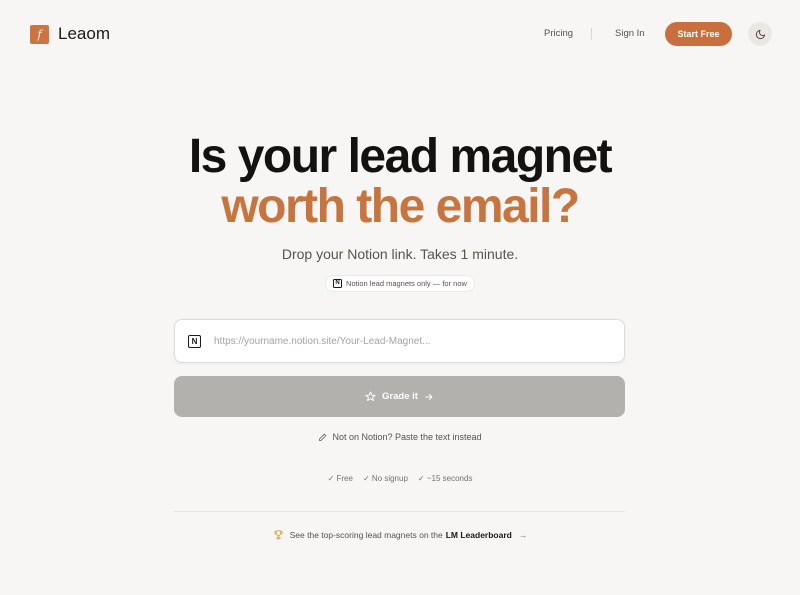  What do you see at coordinates (399, 511) in the screenshot?
I see `section-divider` at bounding box center [399, 511].